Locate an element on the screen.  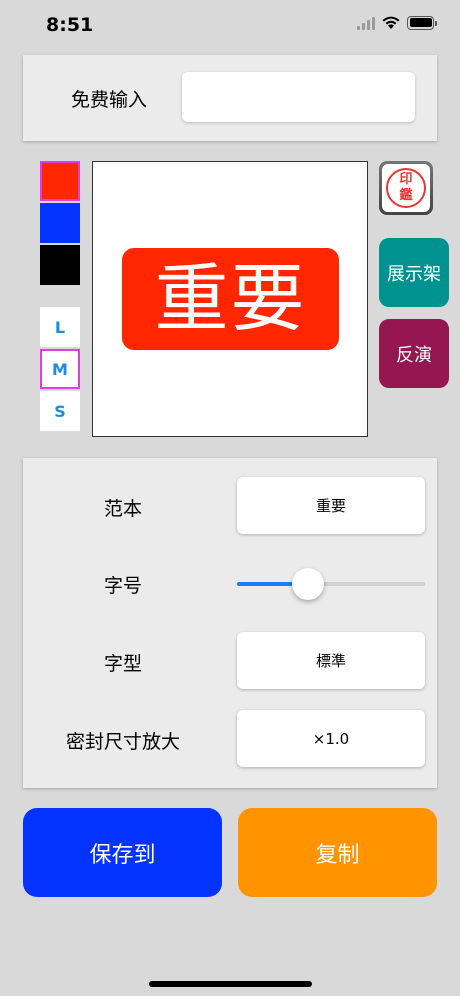
display-rack-button: 展示架 is located at coordinates (414, 272).